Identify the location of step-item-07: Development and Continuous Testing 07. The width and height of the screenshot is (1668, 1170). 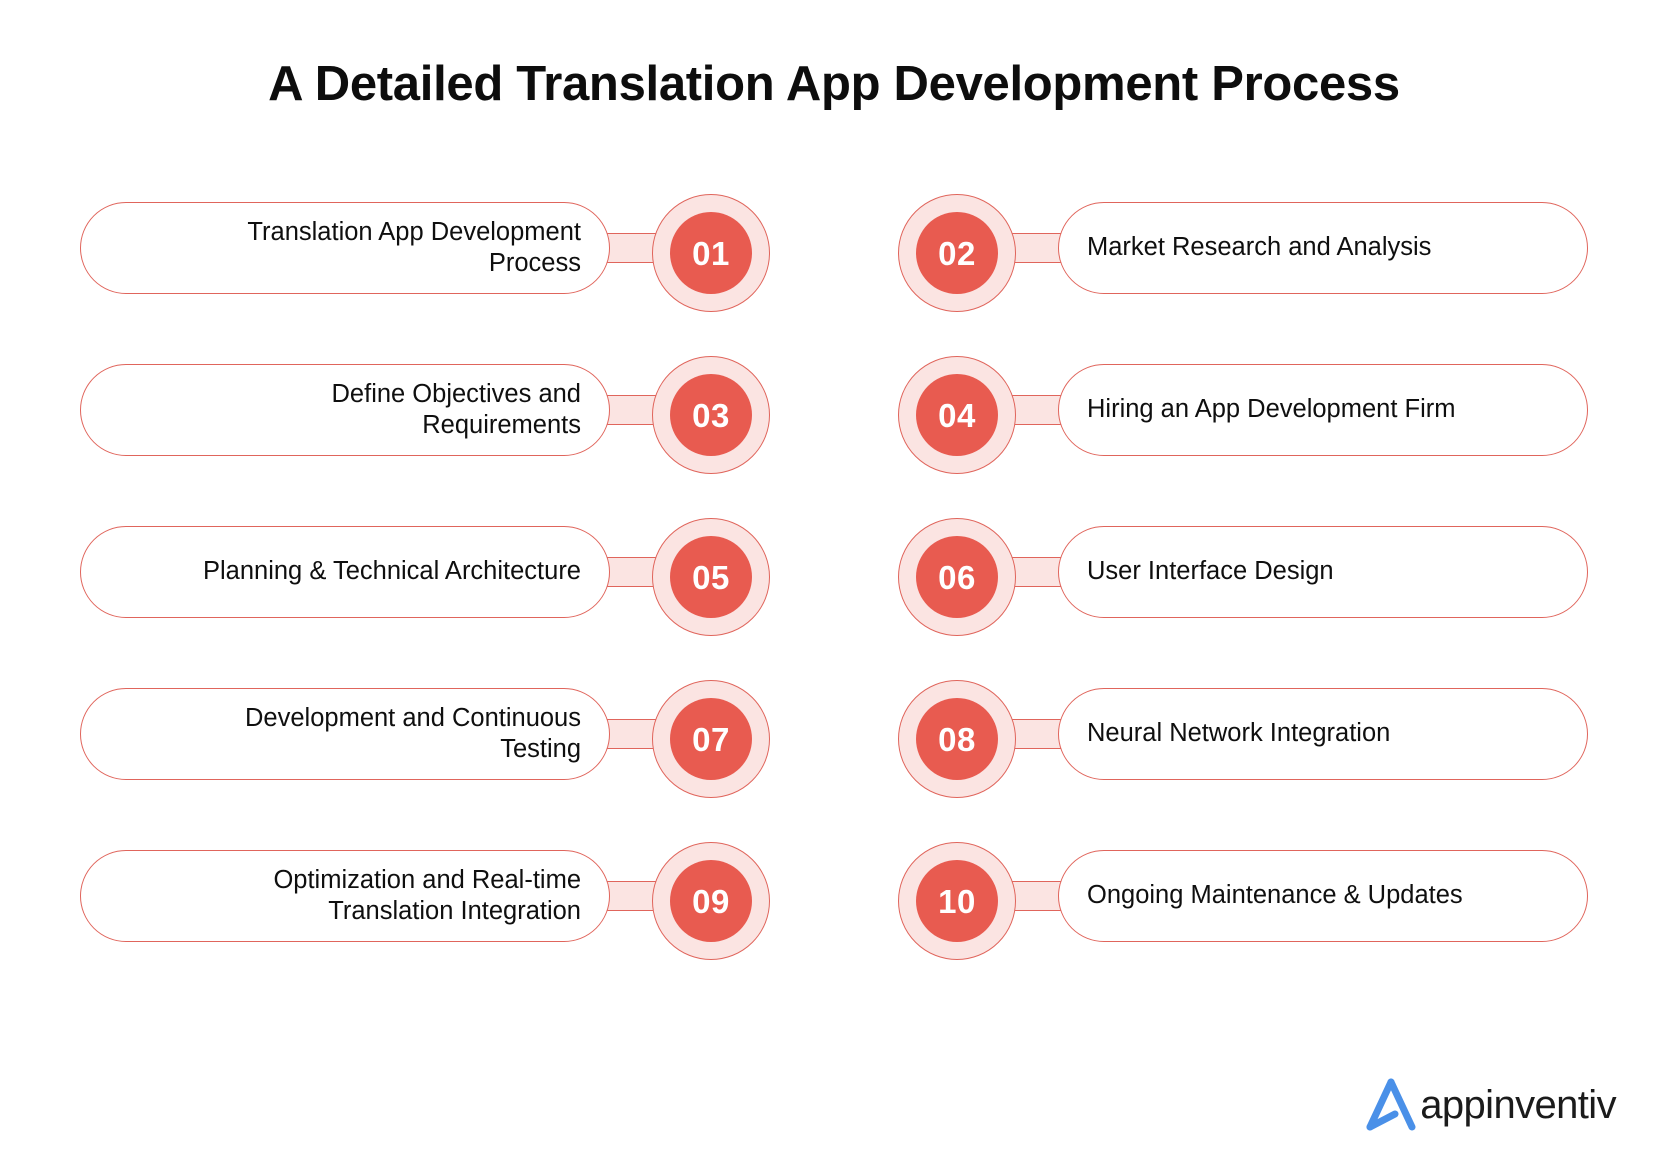
(425, 742).